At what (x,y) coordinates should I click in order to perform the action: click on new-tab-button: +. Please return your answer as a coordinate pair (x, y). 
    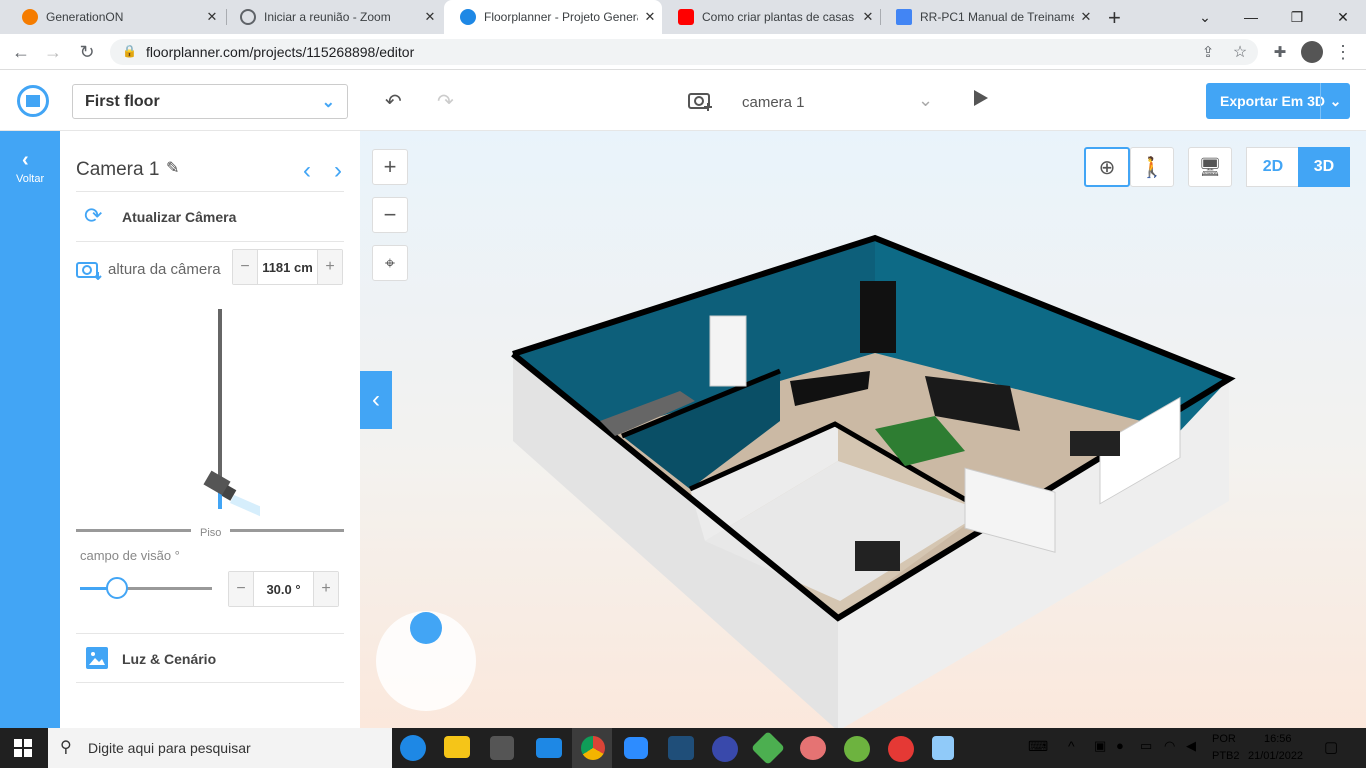
    Looking at the image, I should click on (1114, 18).